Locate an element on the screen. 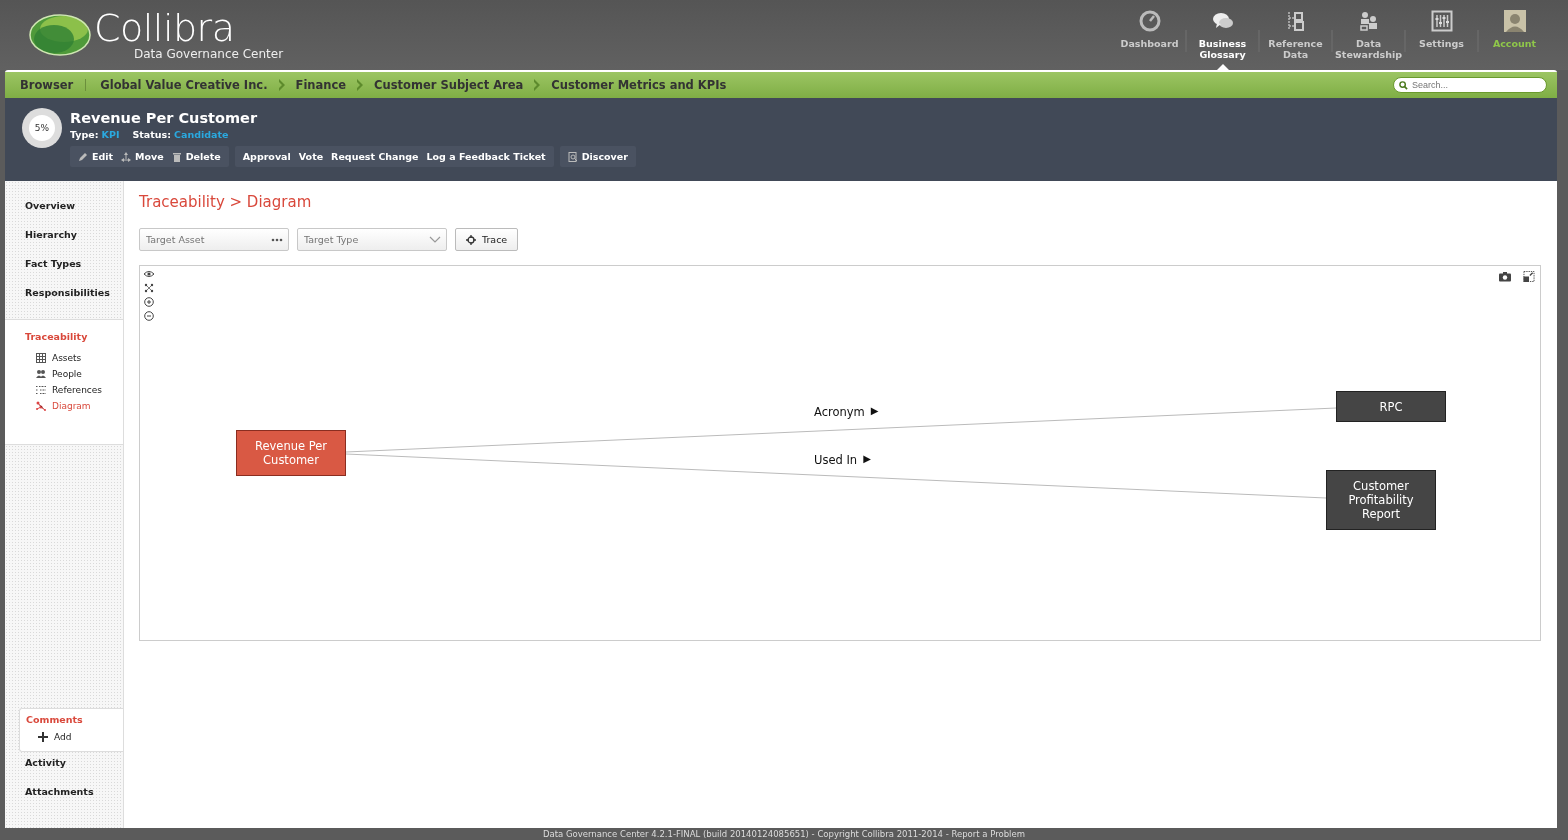 The height and width of the screenshot is (840, 1568). breadcrumb-link: Global Value Creative Inc. is located at coordinates (184, 85).